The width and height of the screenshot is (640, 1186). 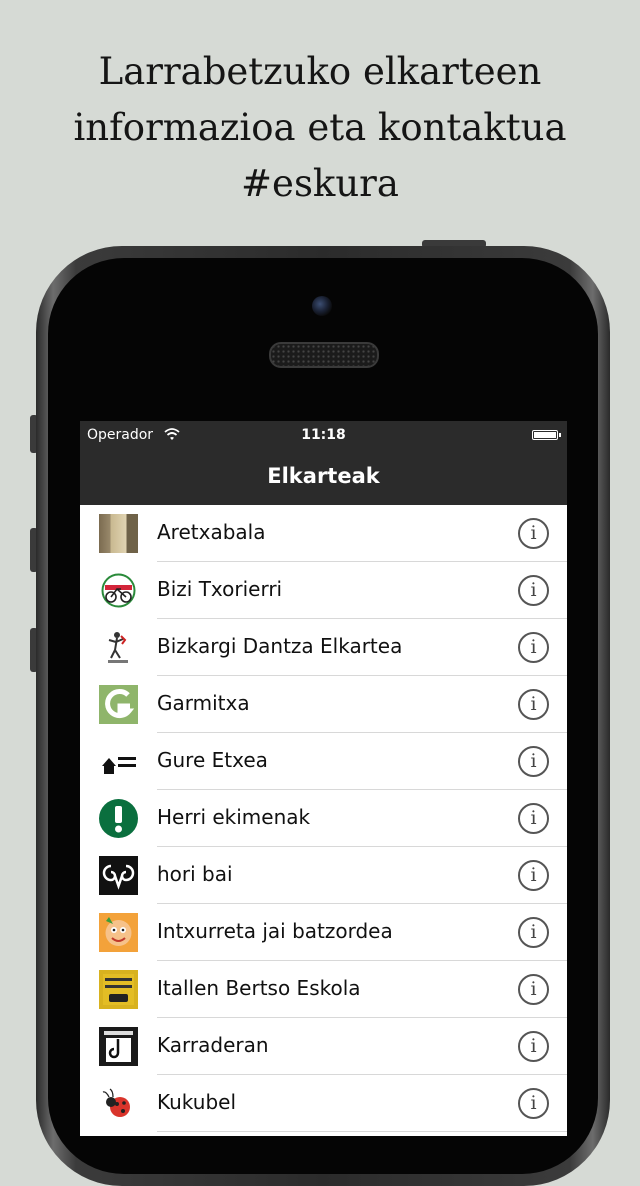 What do you see at coordinates (212, 760) in the screenshot?
I see `list-item-label: Gure Etxea` at bounding box center [212, 760].